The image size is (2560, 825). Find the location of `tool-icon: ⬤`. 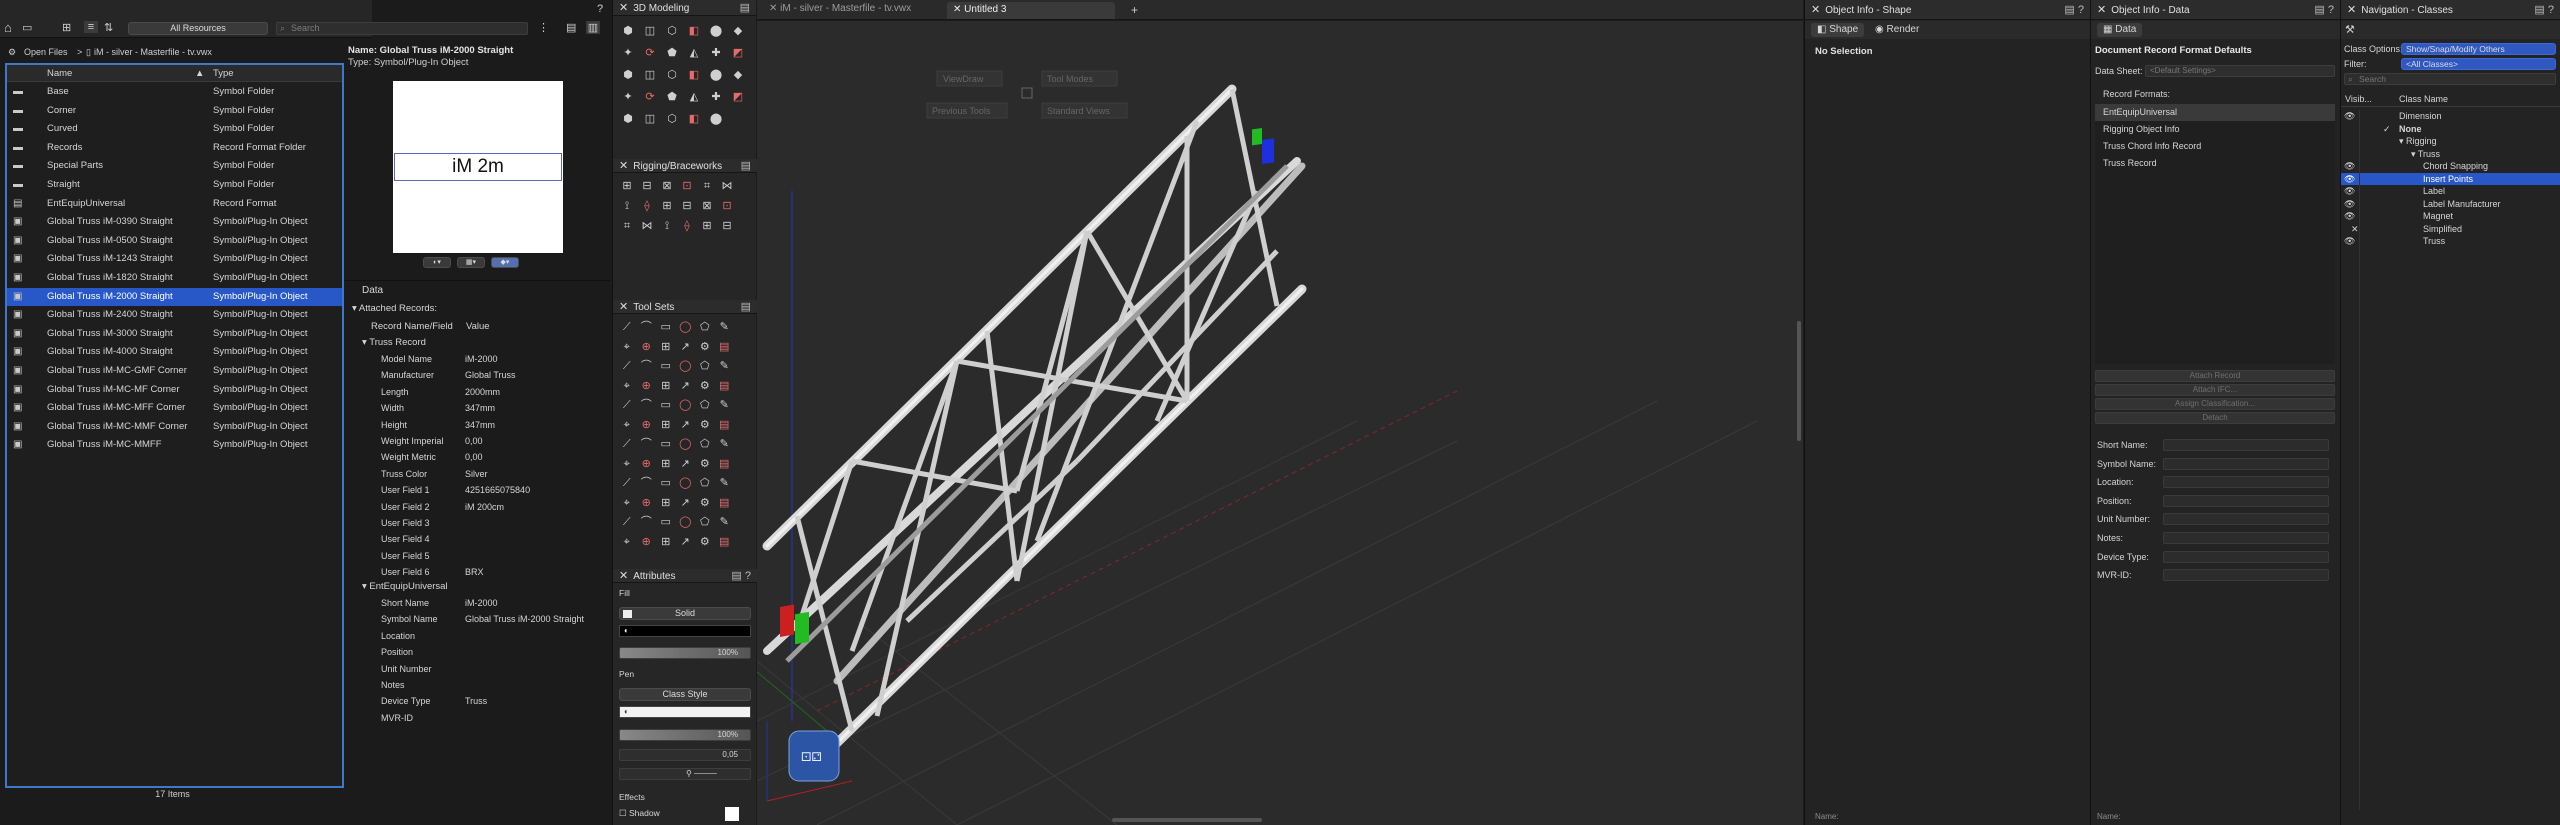

tool-icon: ⬤ is located at coordinates (716, 119).